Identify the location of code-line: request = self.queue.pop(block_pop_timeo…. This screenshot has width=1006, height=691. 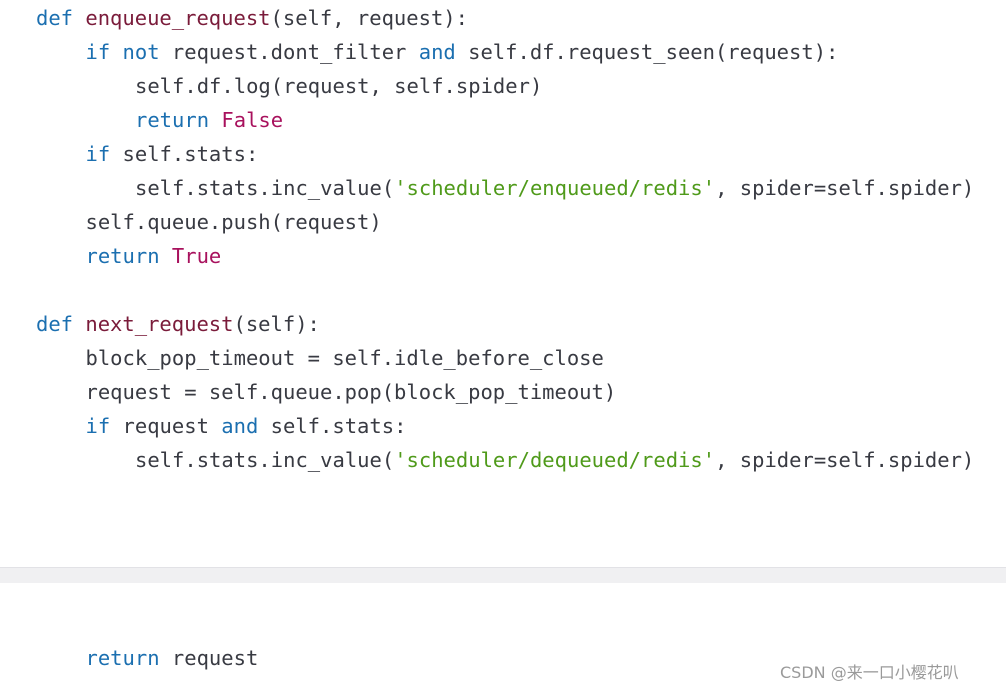
(351, 392).